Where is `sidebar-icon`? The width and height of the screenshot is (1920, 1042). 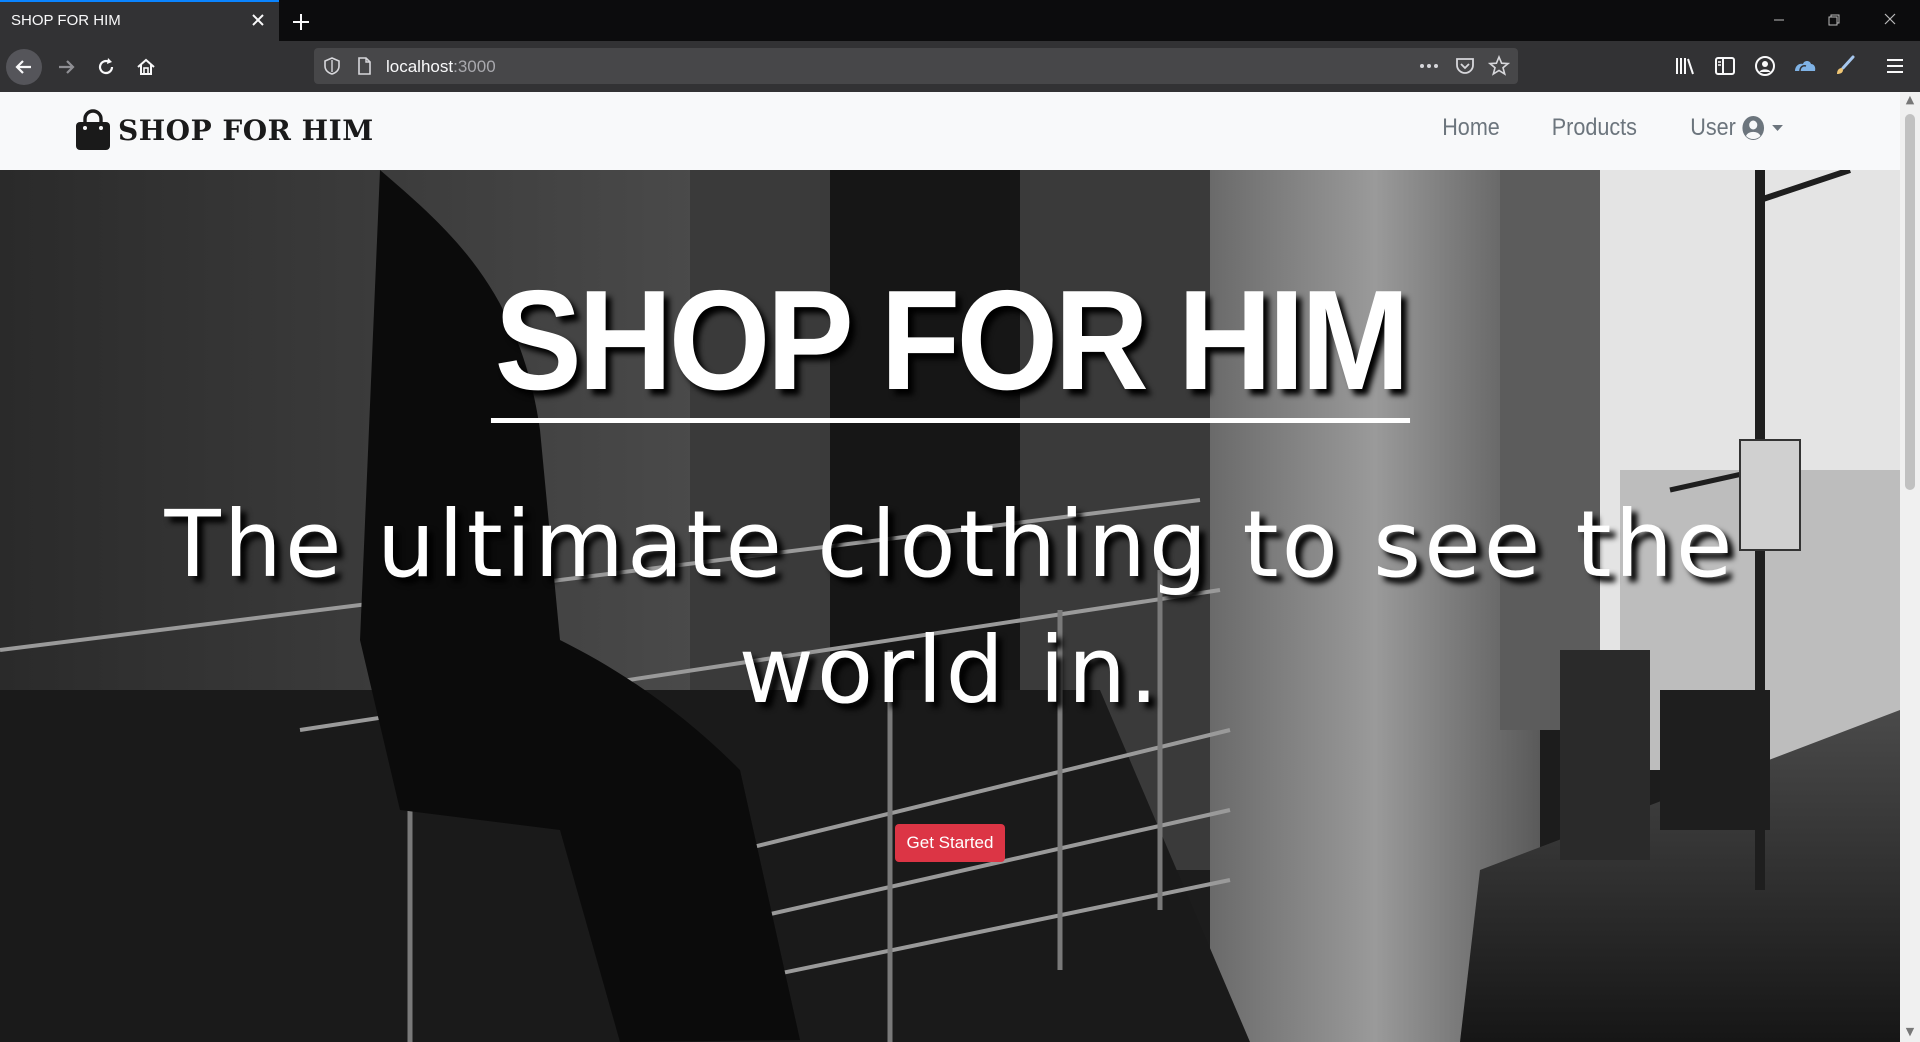
sidebar-icon is located at coordinates (1725, 66).